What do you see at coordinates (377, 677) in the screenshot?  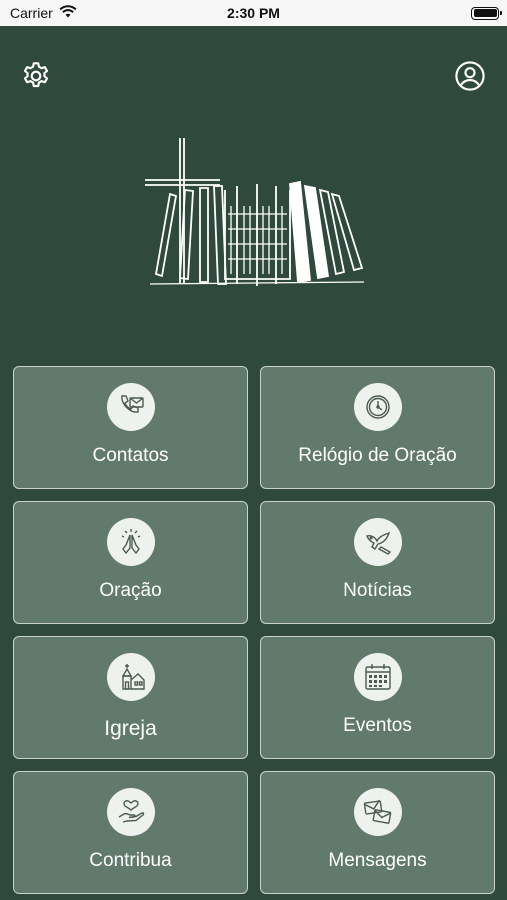 I see `calendar-icon` at bounding box center [377, 677].